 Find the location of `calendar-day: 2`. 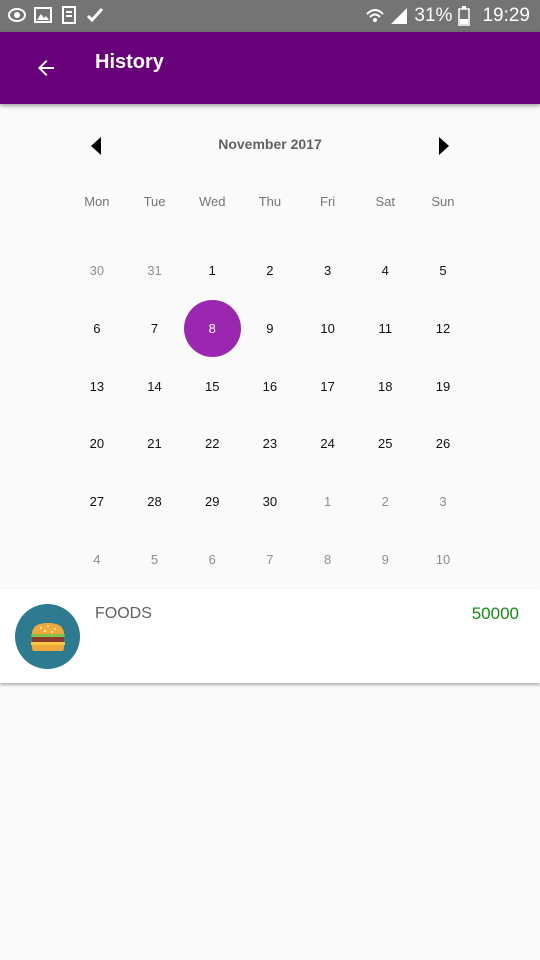

calendar-day: 2 is located at coordinates (270, 271).